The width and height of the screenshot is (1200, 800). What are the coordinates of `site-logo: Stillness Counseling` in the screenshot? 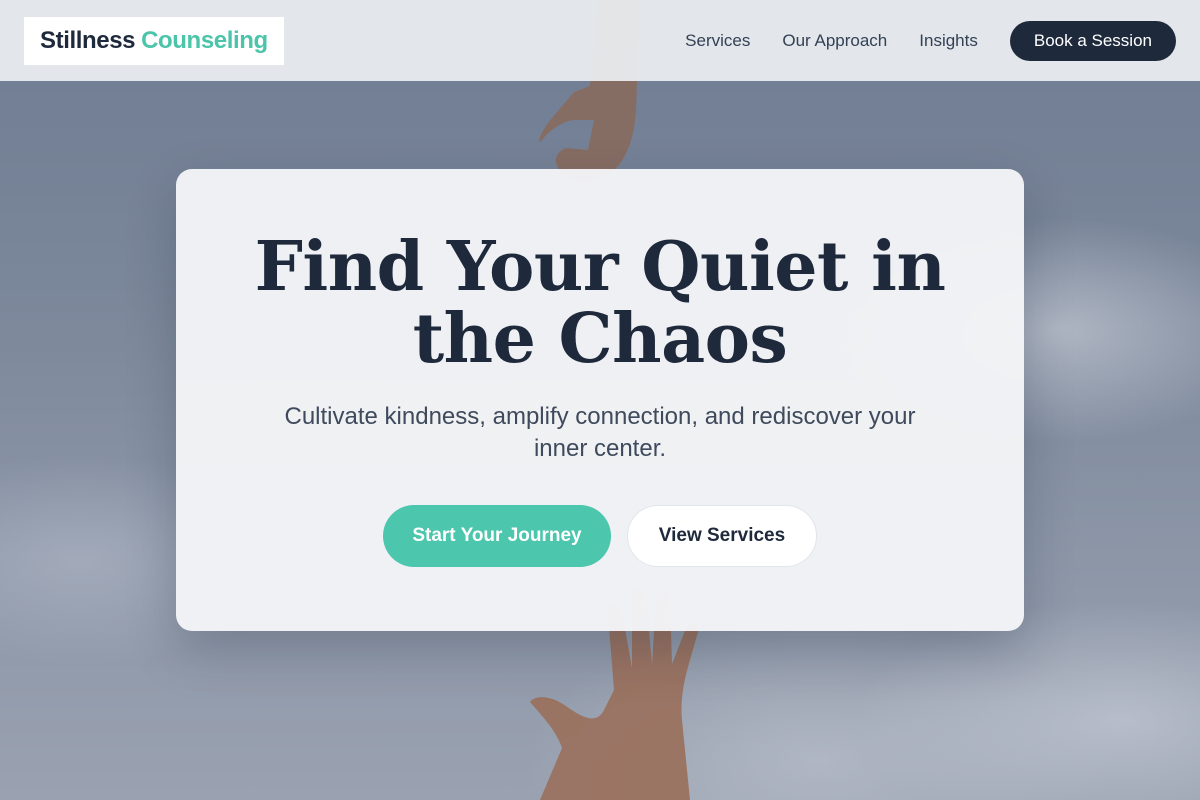 It's located at (154, 40).